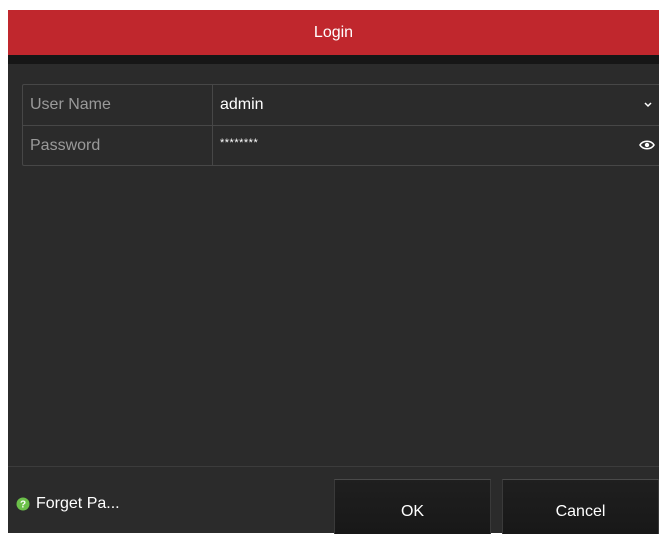 The width and height of the screenshot is (659, 534). What do you see at coordinates (333, 59) in the screenshot?
I see `titlebar-divider` at bounding box center [333, 59].